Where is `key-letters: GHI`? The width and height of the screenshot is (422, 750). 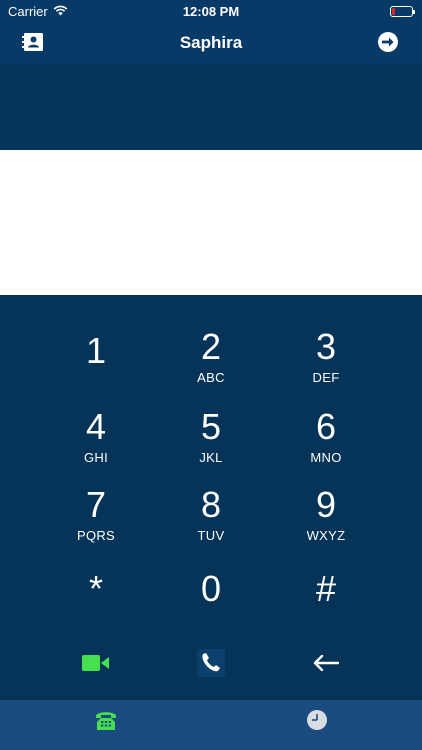
key-letters: GHI is located at coordinates (95, 457).